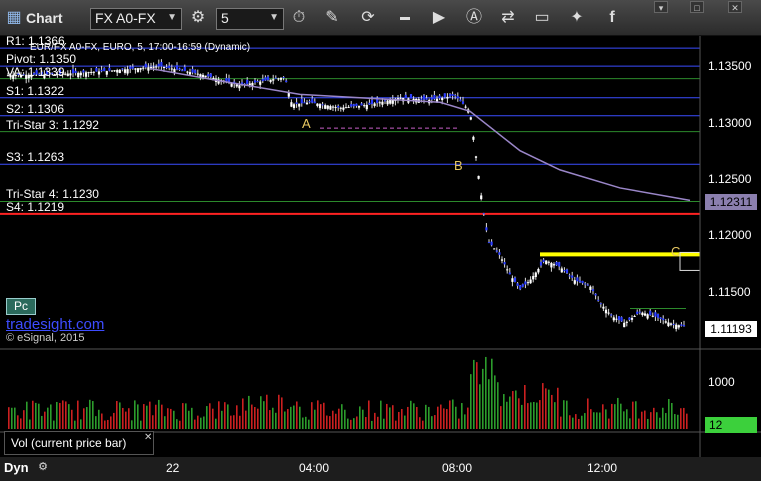 Image resolution: width=761 pixels, height=481 pixels. What do you see at coordinates (14, 17) in the screenshot?
I see `chart-app-icon: ▦` at bounding box center [14, 17].